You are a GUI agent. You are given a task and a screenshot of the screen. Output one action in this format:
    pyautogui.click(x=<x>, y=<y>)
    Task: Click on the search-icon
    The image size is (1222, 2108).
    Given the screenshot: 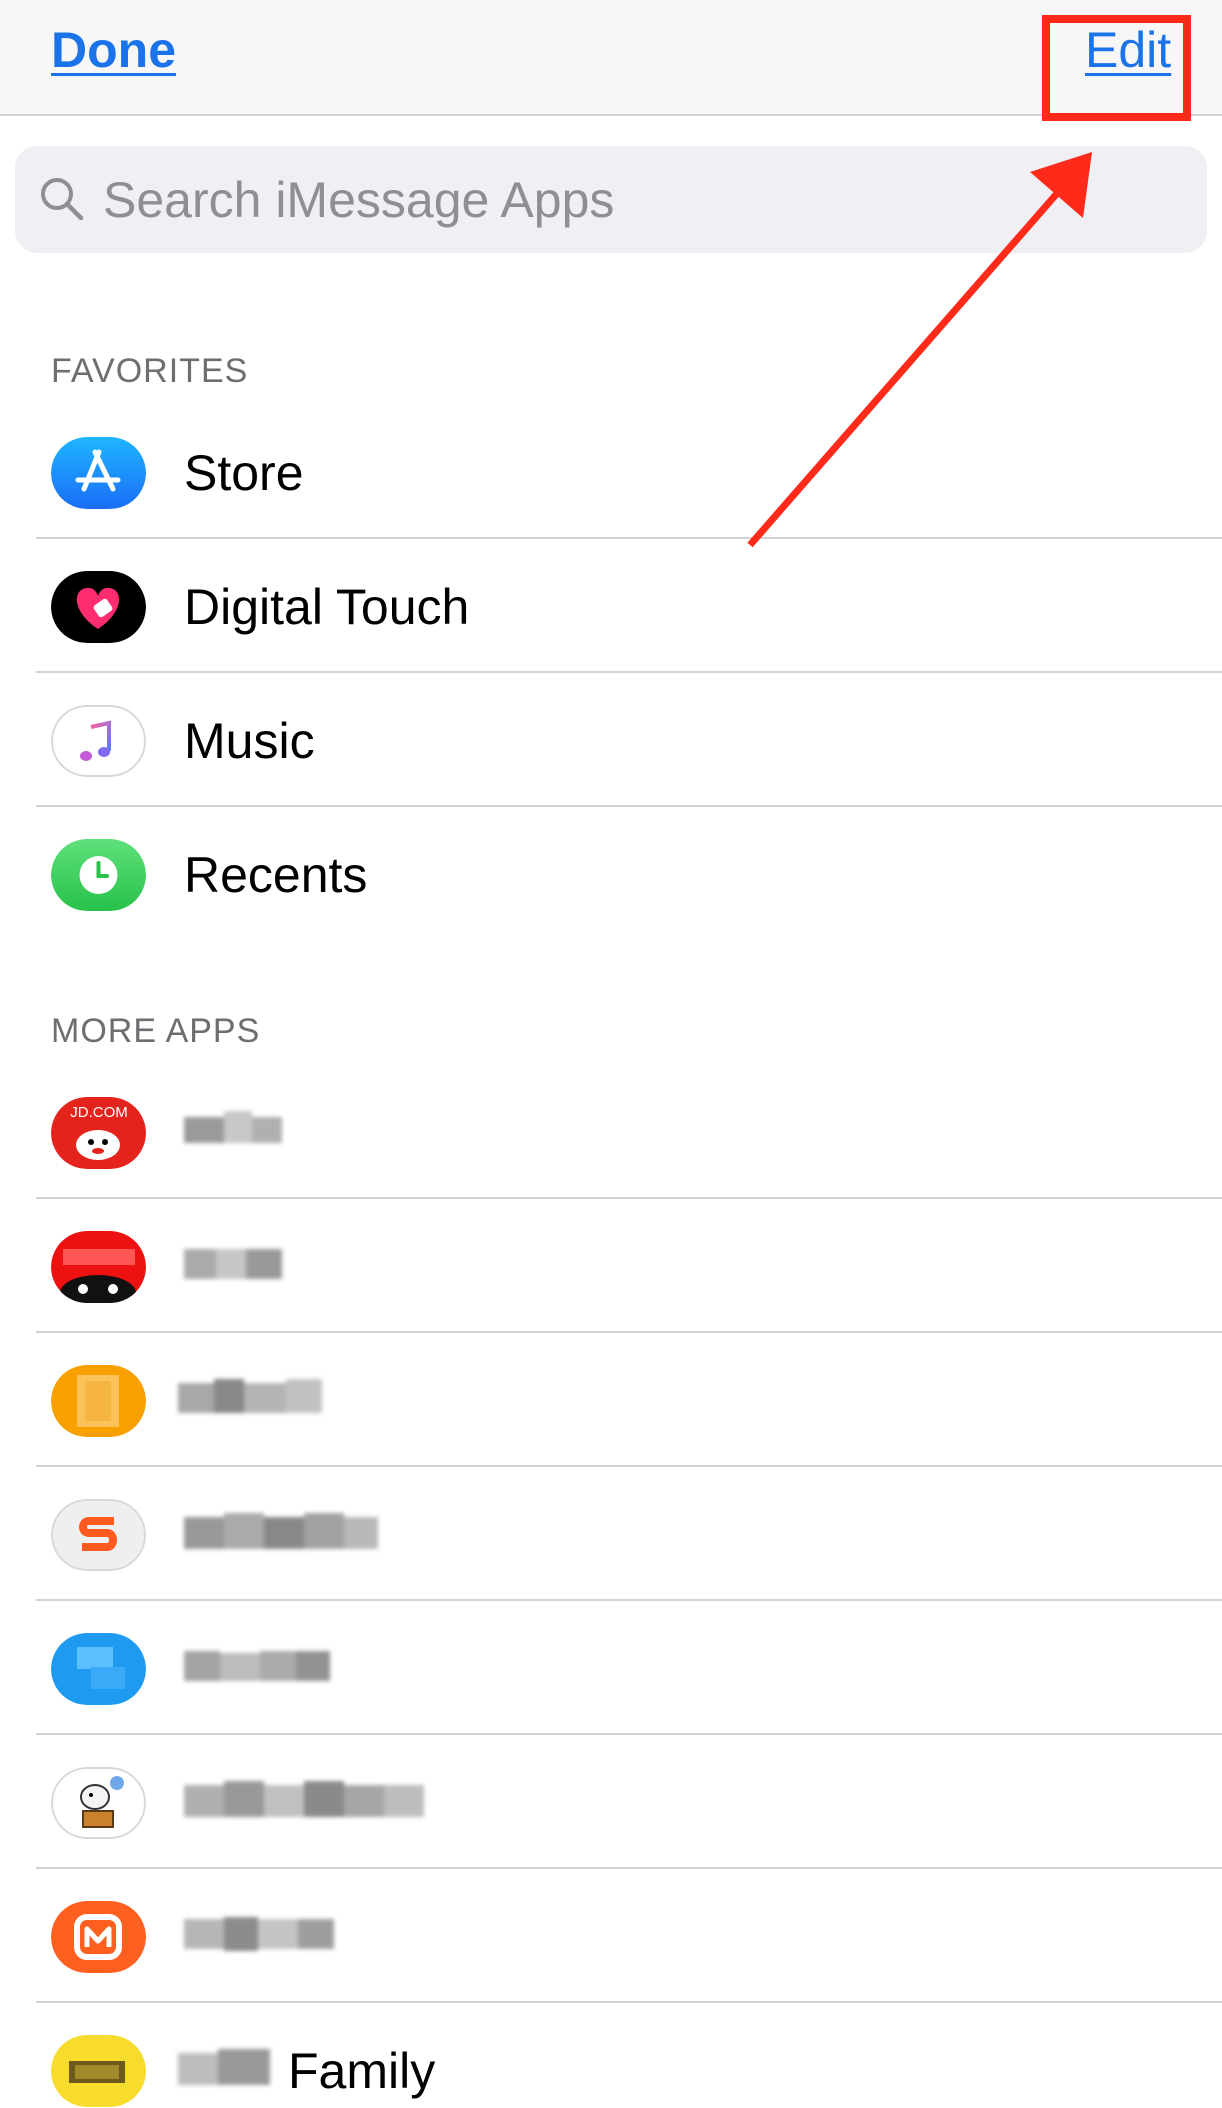 What is the action you would take?
    pyautogui.click(x=62, y=199)
    